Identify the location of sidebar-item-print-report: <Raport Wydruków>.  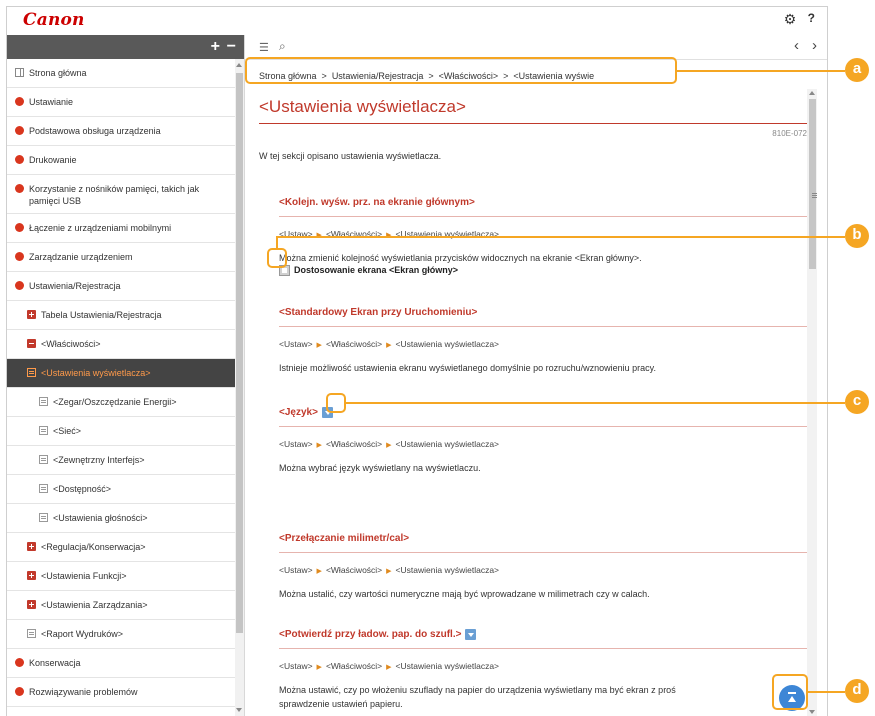
(121, 634).